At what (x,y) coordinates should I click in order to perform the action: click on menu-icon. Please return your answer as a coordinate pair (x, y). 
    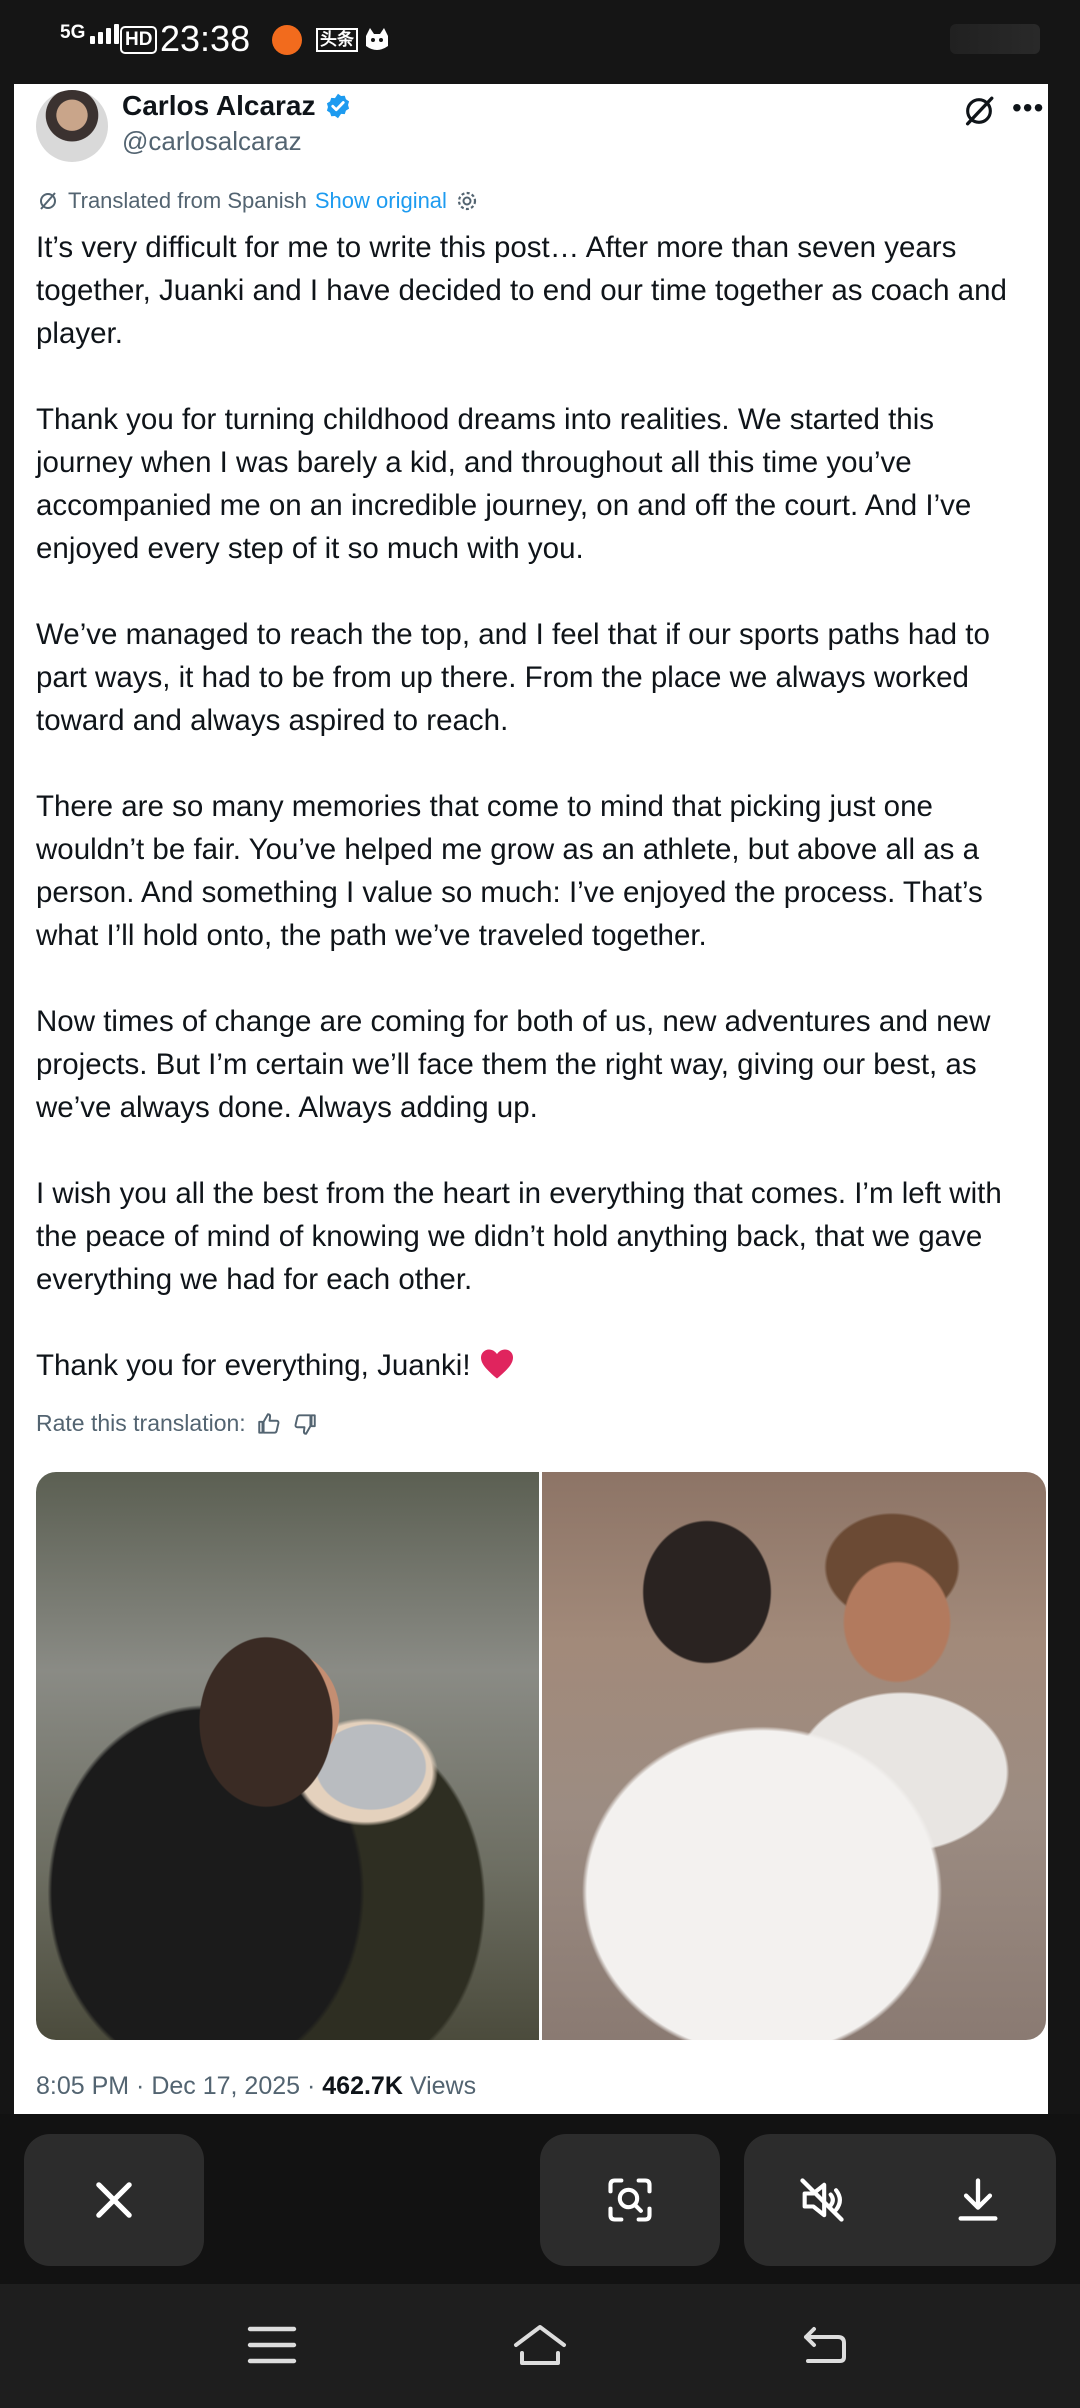
    Looking at the image, I should click on (272, 2345).